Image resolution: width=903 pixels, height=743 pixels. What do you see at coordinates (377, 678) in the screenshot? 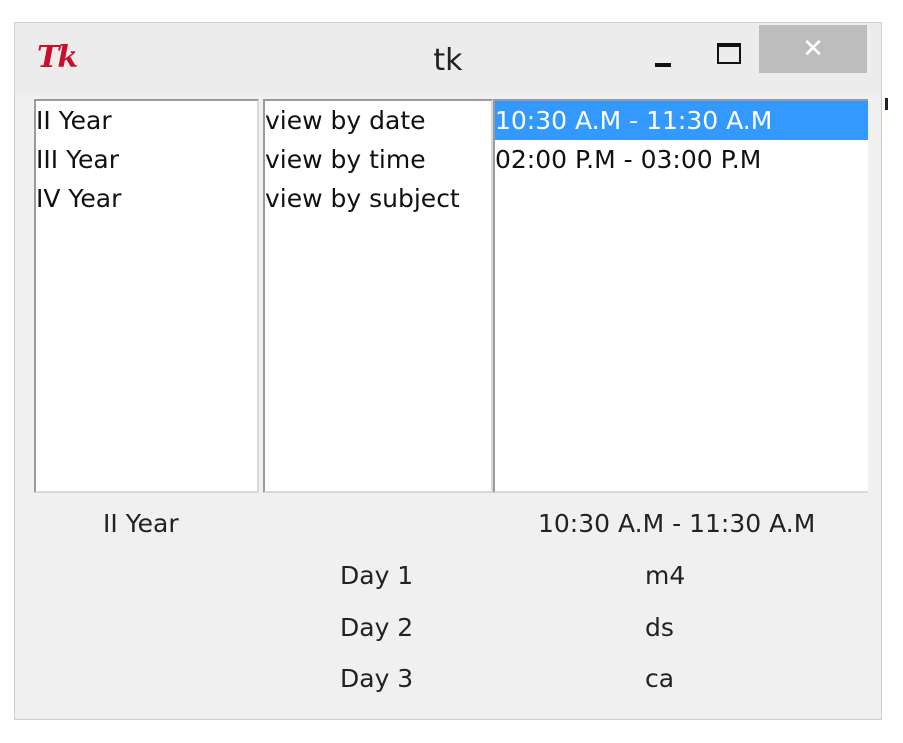
I see `day-label: Day 3` at bounding box center [377, 678].